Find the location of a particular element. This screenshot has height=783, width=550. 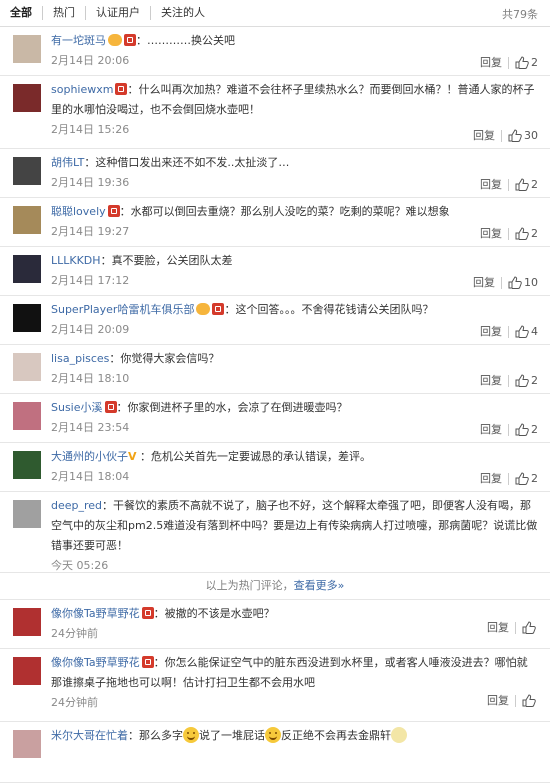

comment-item: 像你像Ta野草野花 ：被撤的不该是水壶吧？ 24分钟前 回复 is located at coordinates (275, 624).